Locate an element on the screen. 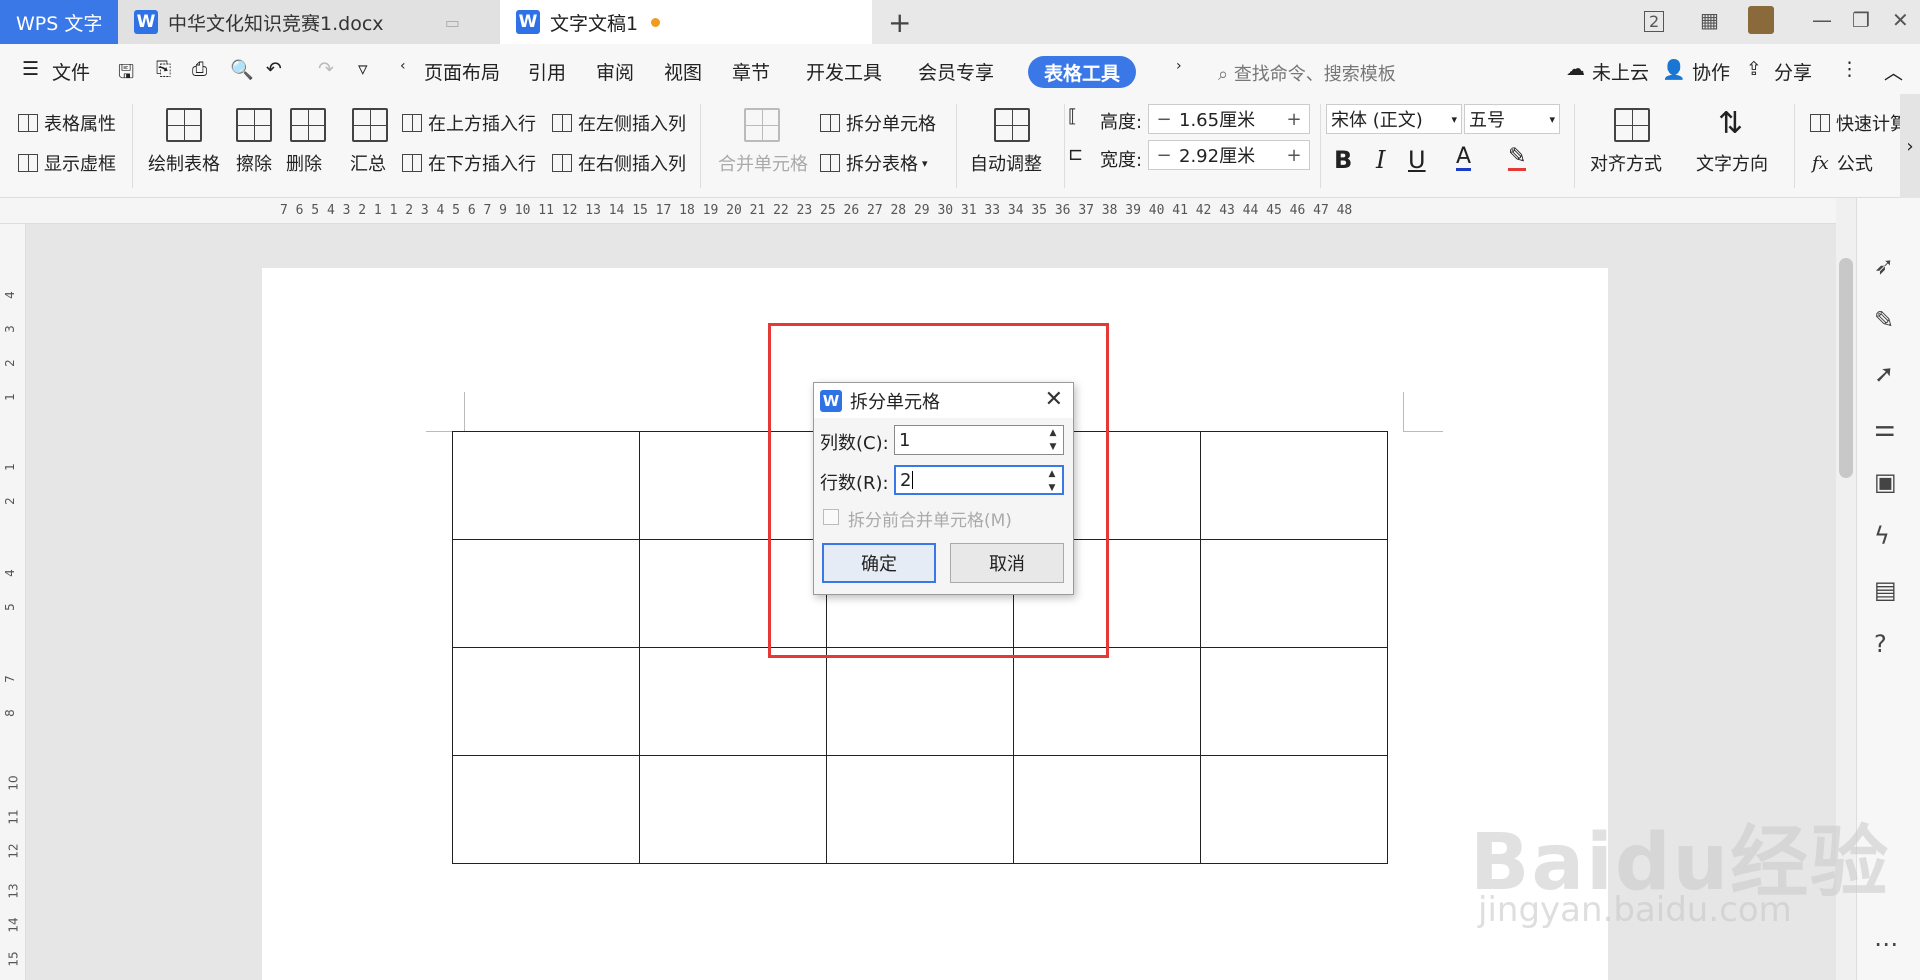 This screenshot has width=1920, height=980. redo-icon: ↷ is located at coordinates (326, 69).